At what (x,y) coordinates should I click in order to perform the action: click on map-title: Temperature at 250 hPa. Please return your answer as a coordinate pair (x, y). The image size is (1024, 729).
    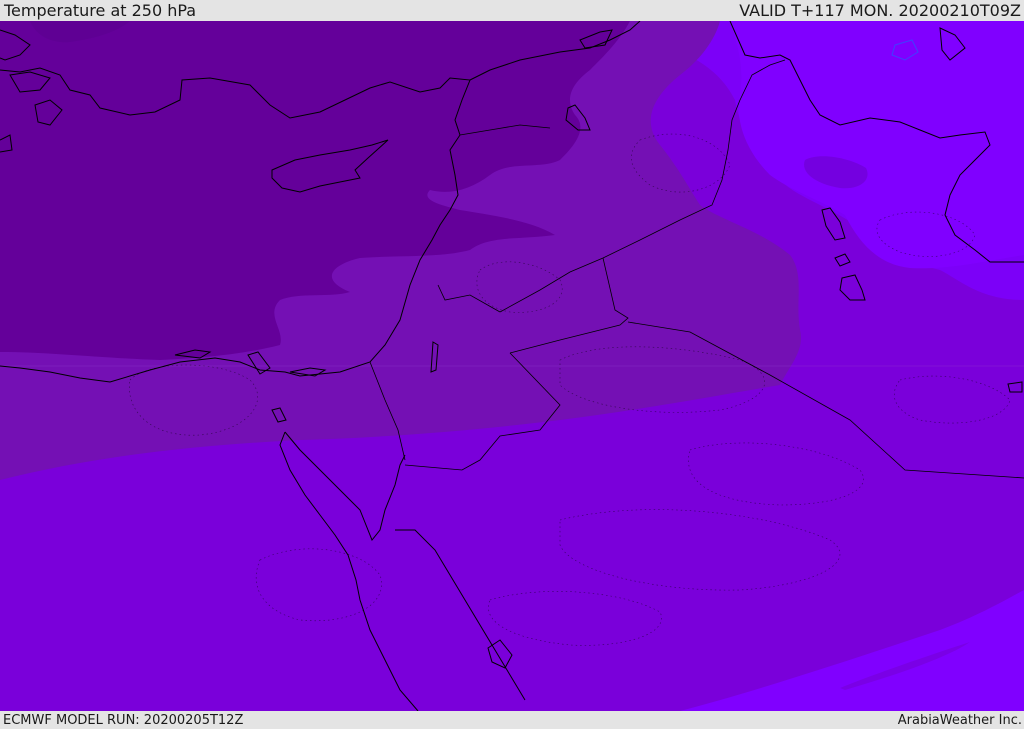
    Looking at the image, I should click on (100, 10).